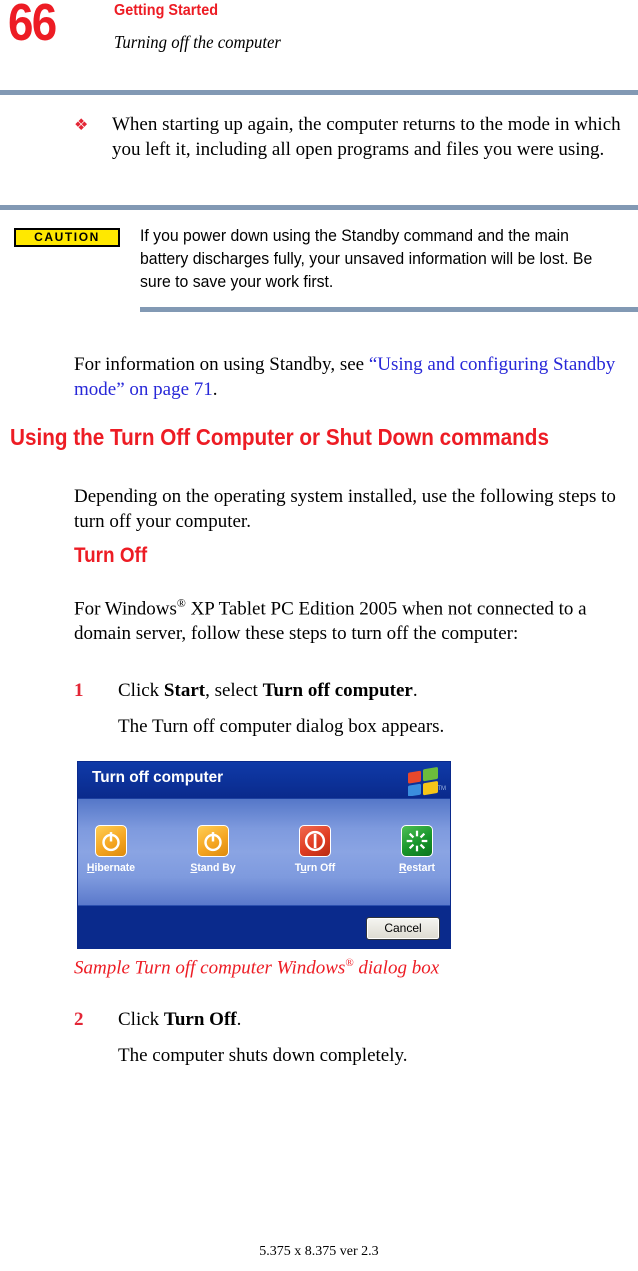  I want to click on windows-xp-text-lead: For Windows, so click(125, 609).